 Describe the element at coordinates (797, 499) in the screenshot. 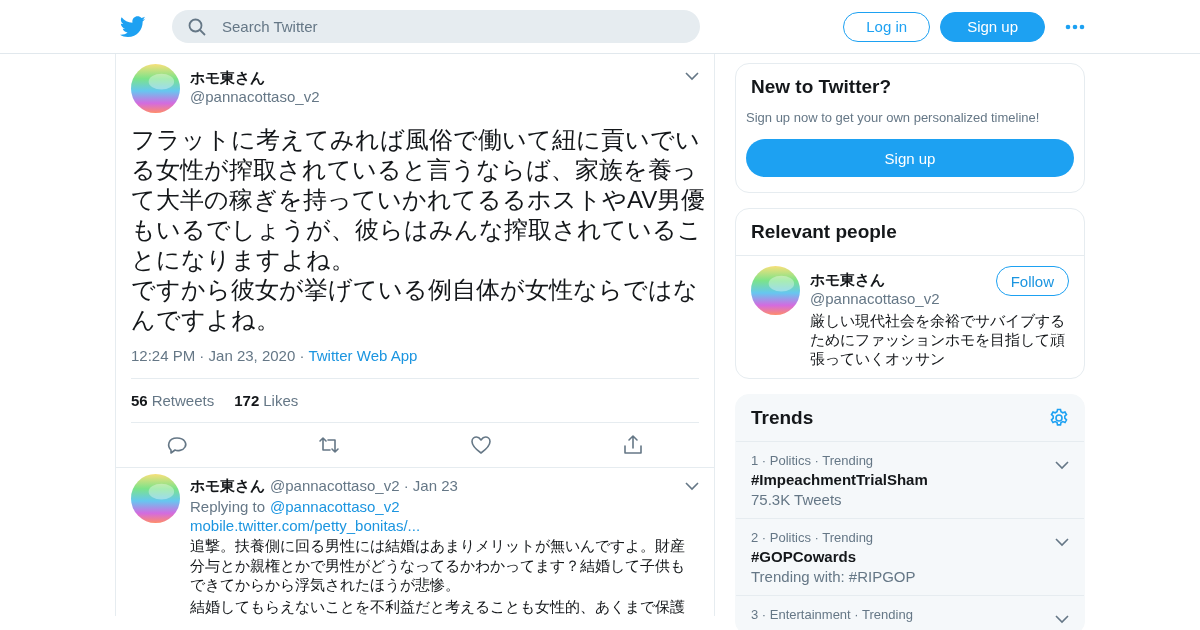

I see `trend-detail: 75.3K Tweets` at that location.